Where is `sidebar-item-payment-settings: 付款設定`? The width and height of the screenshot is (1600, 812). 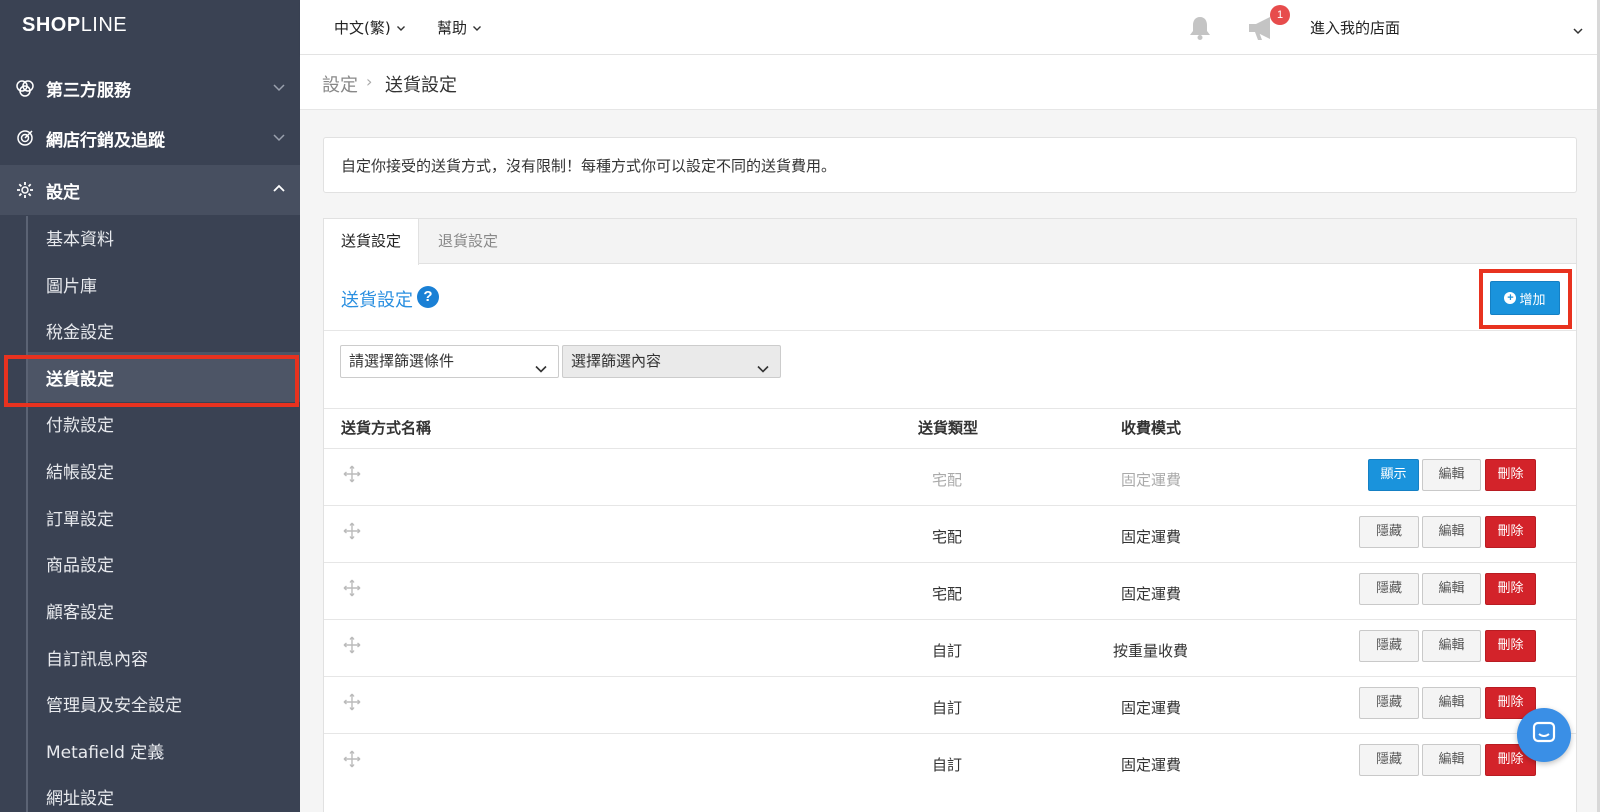
sidebar-item-payment-settings: 付款設定 is located at coordinates (80, 426).